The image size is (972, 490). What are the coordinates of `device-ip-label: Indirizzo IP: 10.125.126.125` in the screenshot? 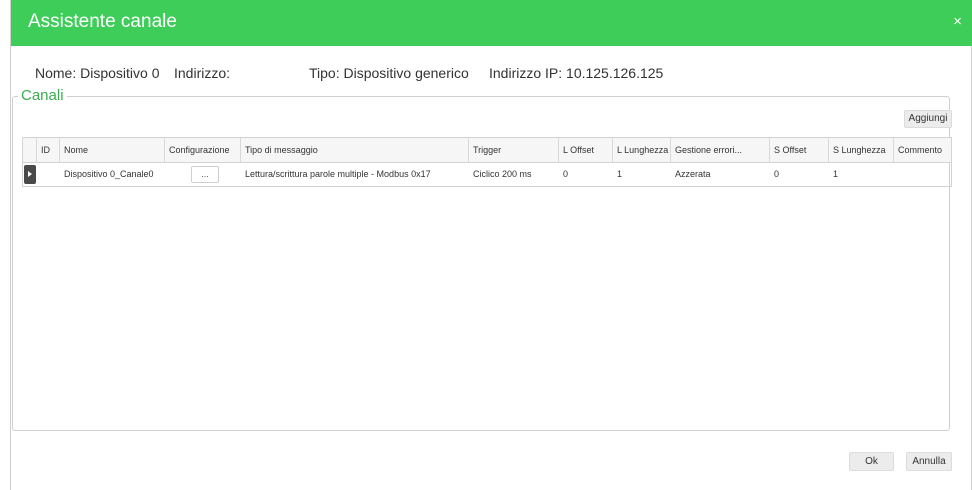 It's located at (576, 73).